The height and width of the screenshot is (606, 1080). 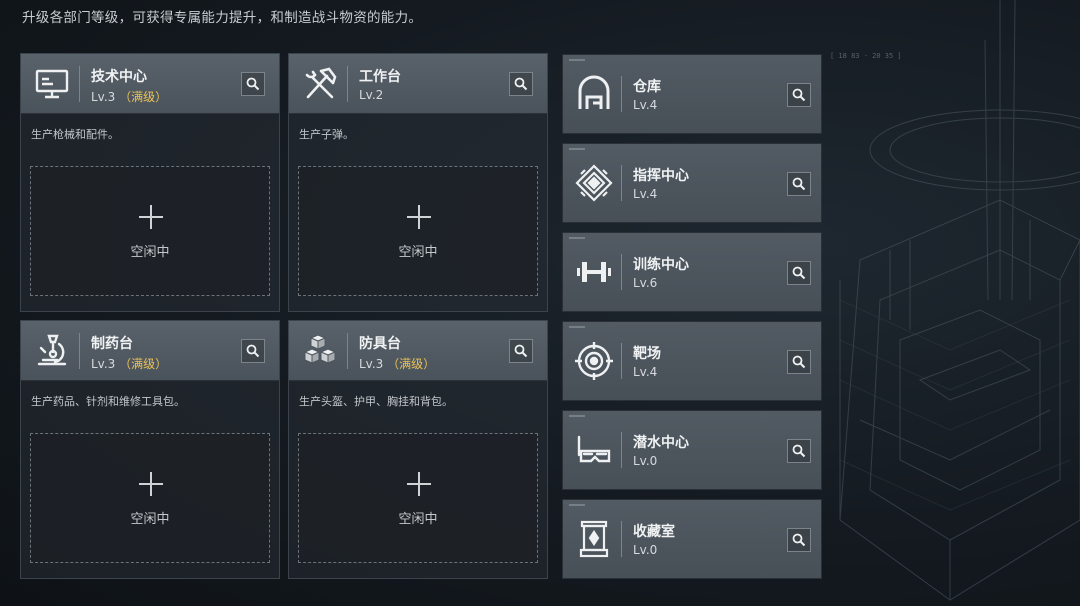 What do you see at coordinates (326, 134) in the screenshot?
I see `card-description: 生产子弹。` at bounding box center [326, 134].